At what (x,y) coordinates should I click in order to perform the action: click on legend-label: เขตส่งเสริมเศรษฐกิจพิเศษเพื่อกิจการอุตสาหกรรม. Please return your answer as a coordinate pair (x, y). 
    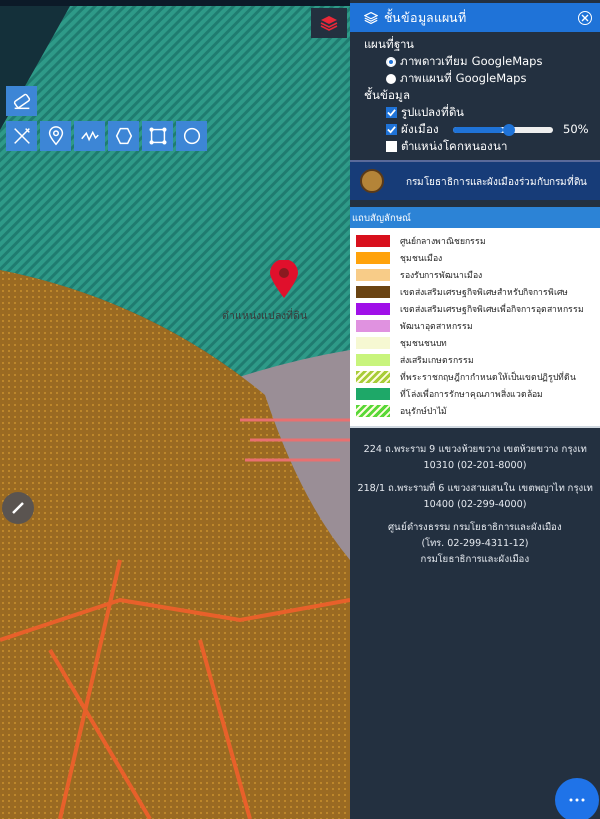
    Looking at the image, I should click on (492, 309).